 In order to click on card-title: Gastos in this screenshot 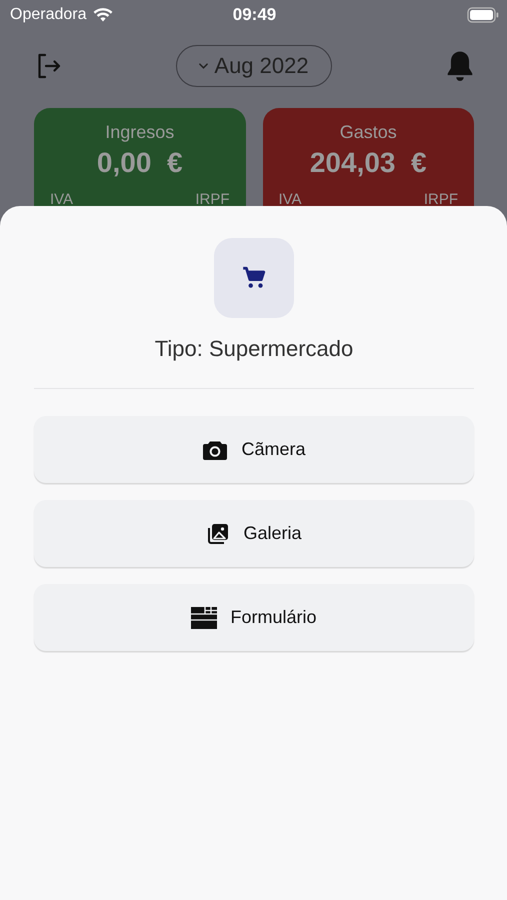, I will do `click(368, 132)`.